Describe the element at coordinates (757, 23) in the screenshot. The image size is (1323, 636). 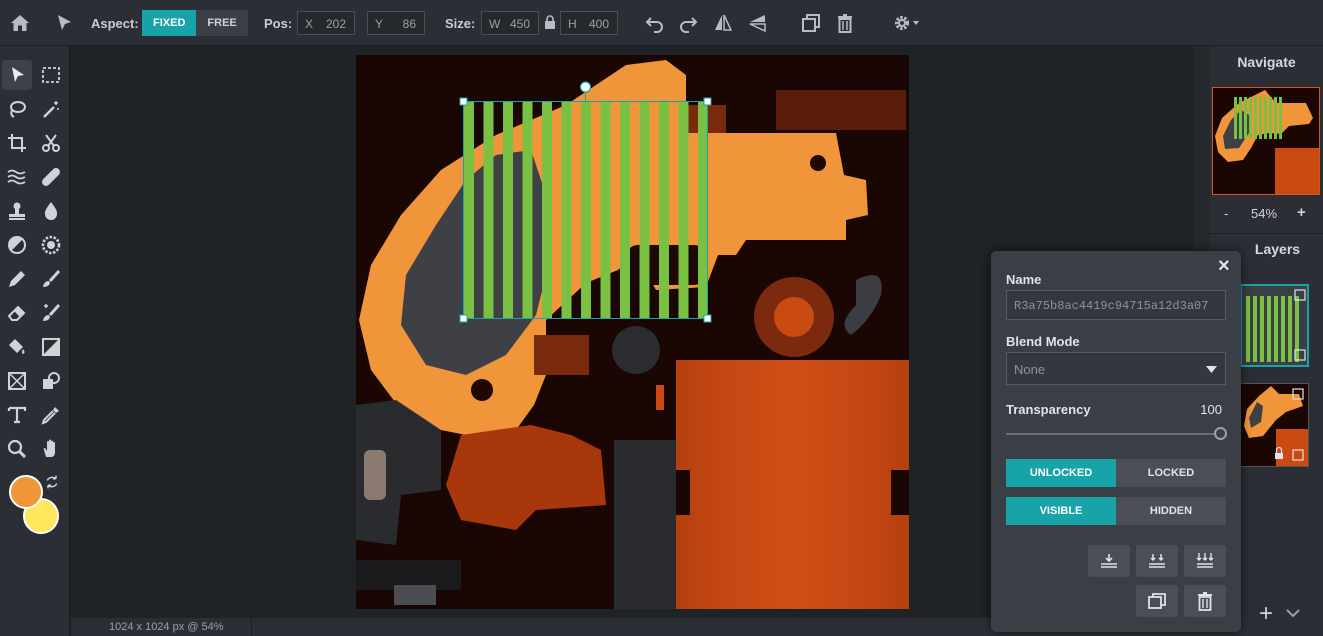
I see `flip-vertical-icon` at that location.